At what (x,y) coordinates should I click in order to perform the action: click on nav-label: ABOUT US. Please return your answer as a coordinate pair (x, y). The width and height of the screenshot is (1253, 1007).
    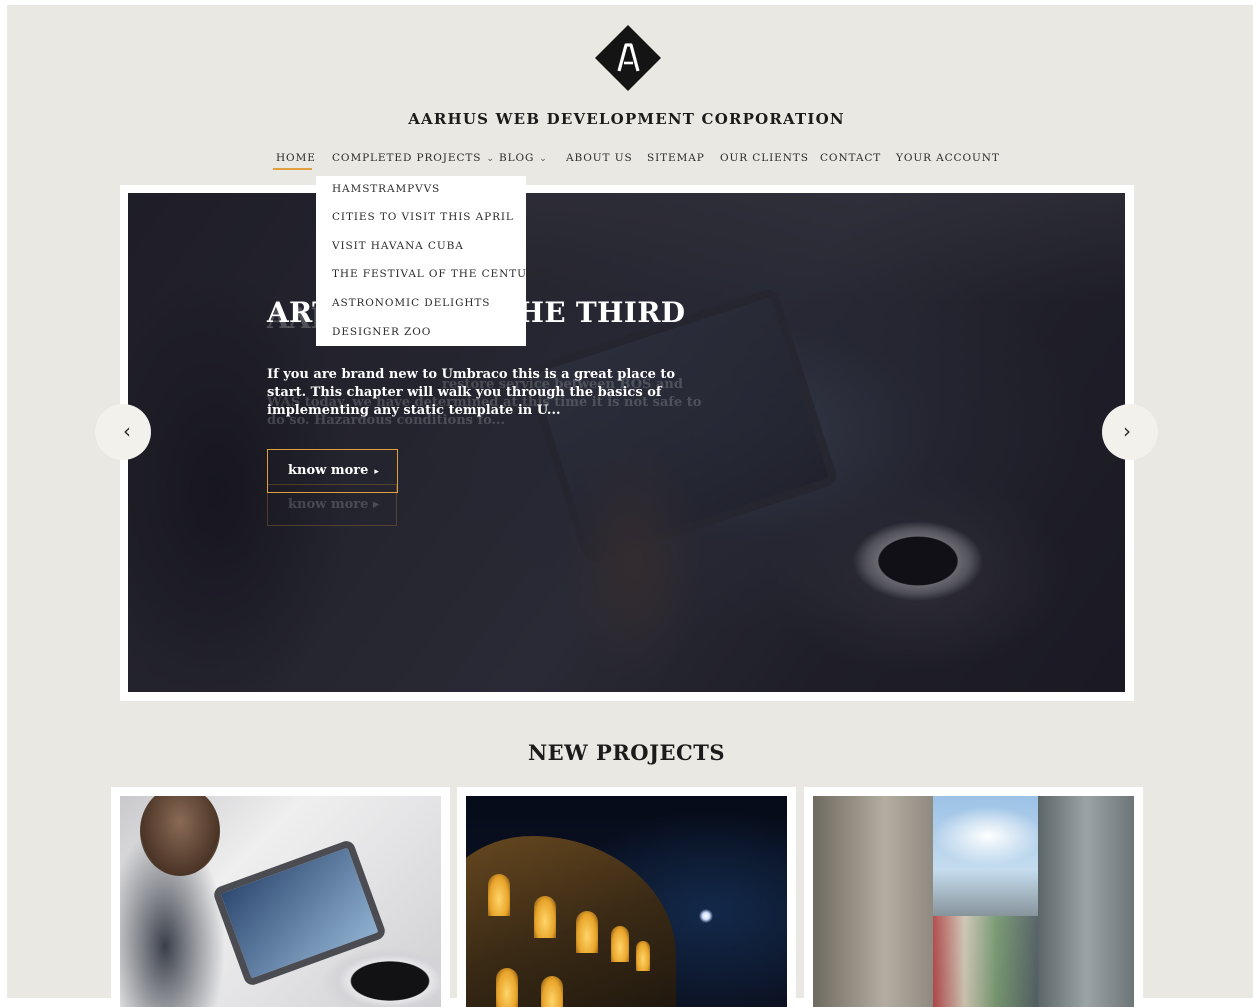
    Looking at the image, I should click on (599, 158).